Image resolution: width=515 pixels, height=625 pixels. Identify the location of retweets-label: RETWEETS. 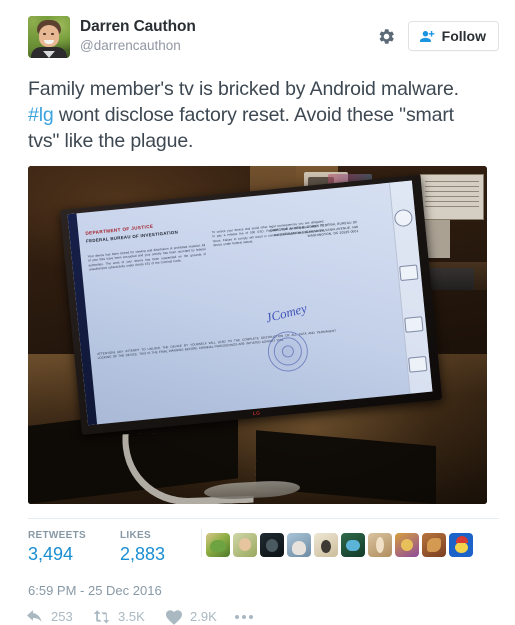
(57, 535).